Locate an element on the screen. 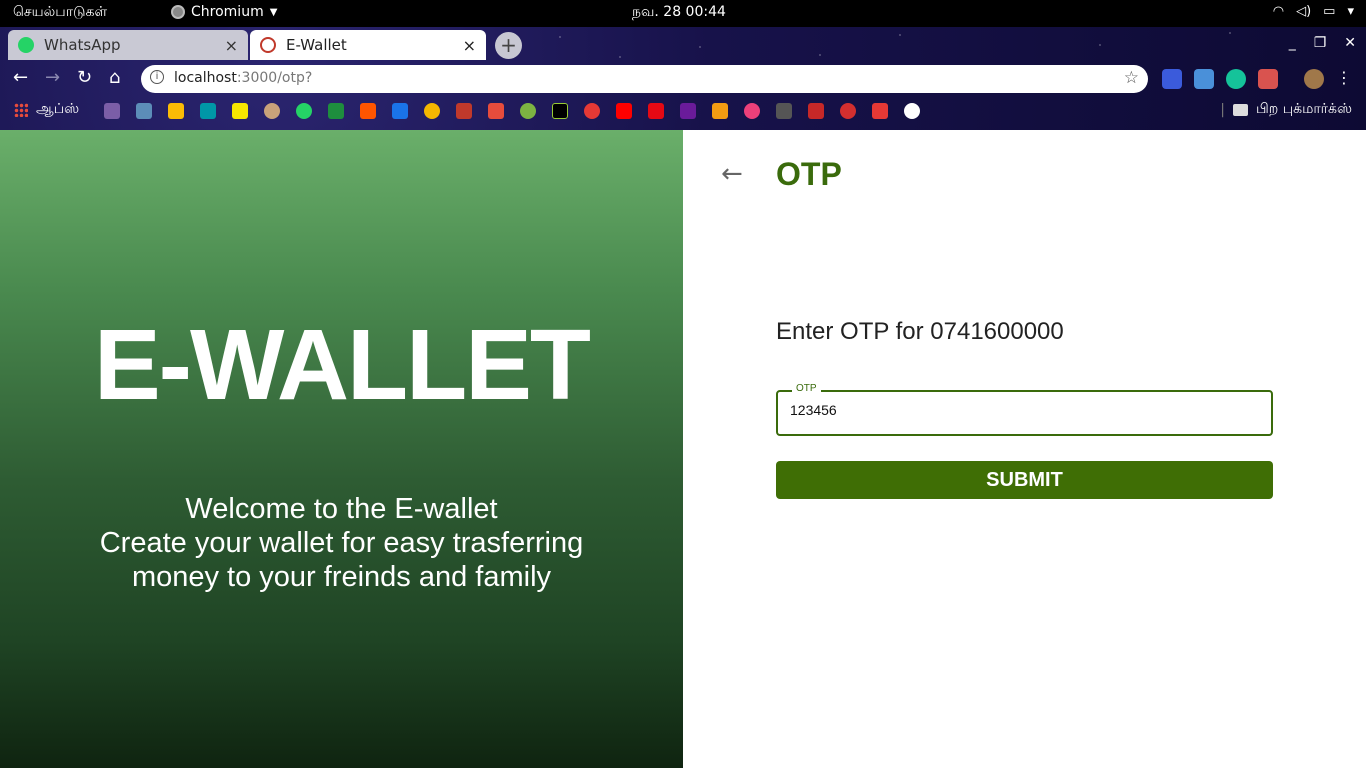 This screenshot has height=768, width=1366. bookmark-icons is located at coordinates (512, 111).